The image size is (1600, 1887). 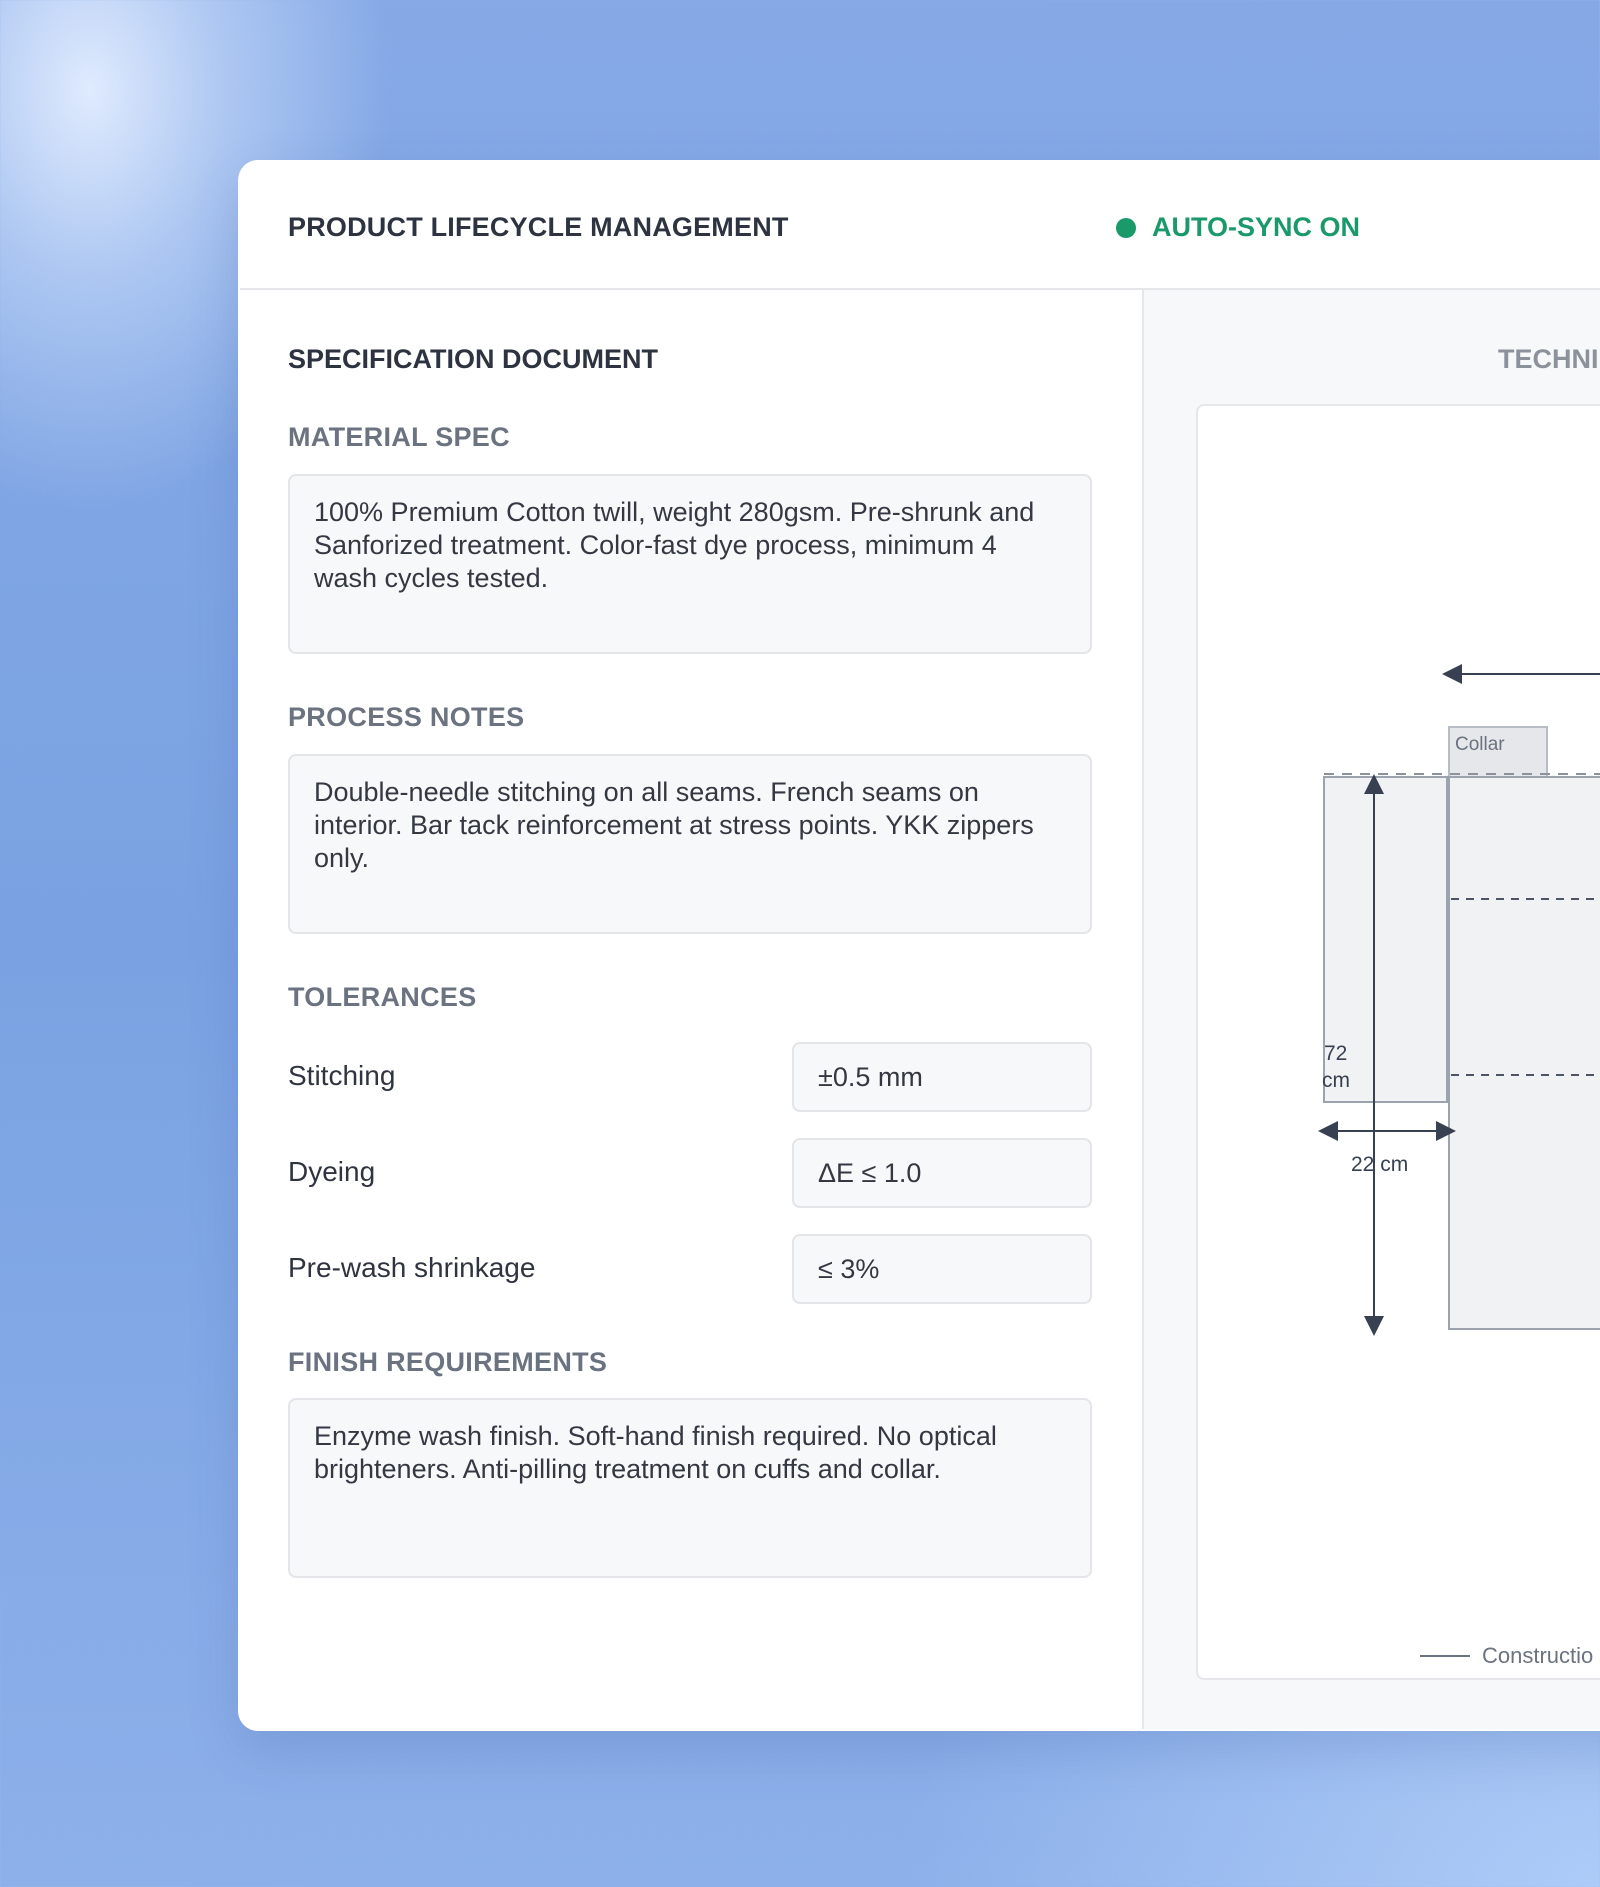 What do you see at coordinates (473, 359) in the screenshot?
I see `spec-section-title: SPECIFICATION DOCUMENT` at bounding box center [473, 359].